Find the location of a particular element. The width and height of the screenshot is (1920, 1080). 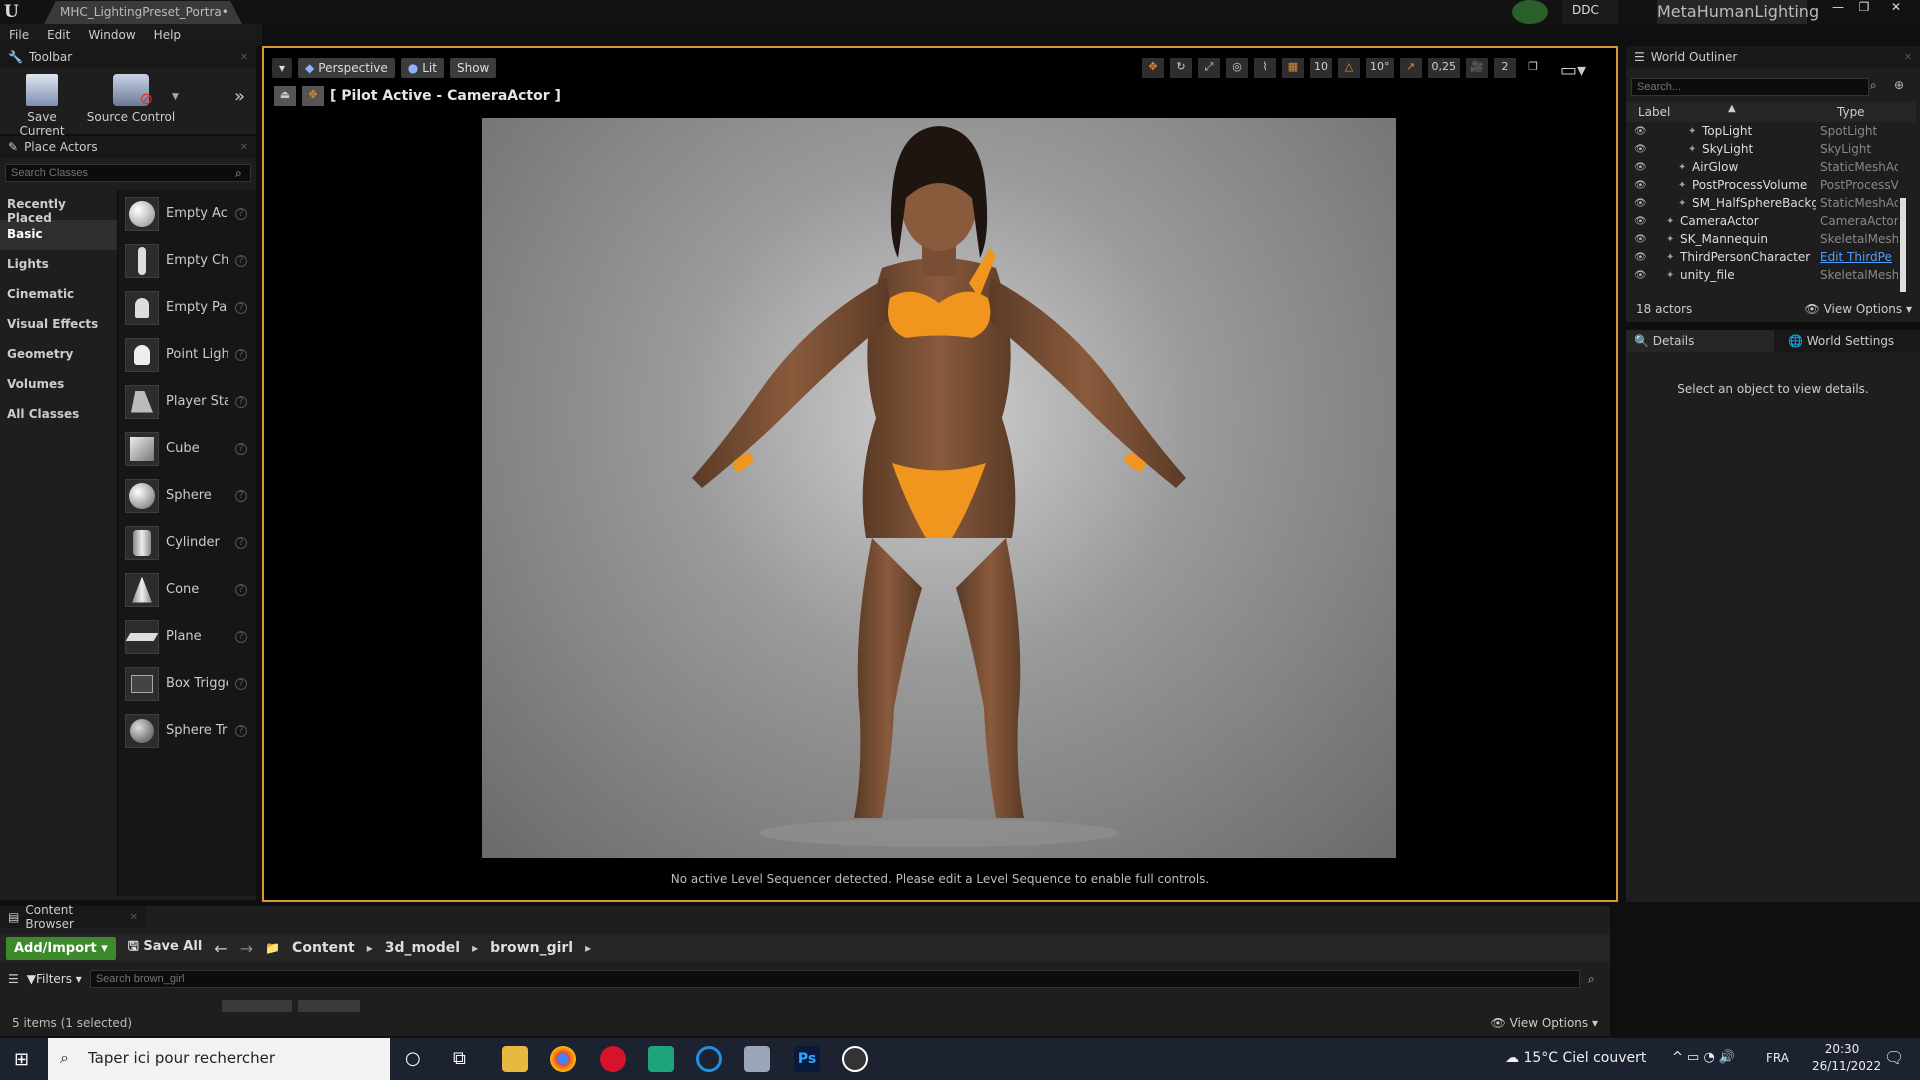

sources-toggle-icon: ☰ is located at coordinates (13, 979).